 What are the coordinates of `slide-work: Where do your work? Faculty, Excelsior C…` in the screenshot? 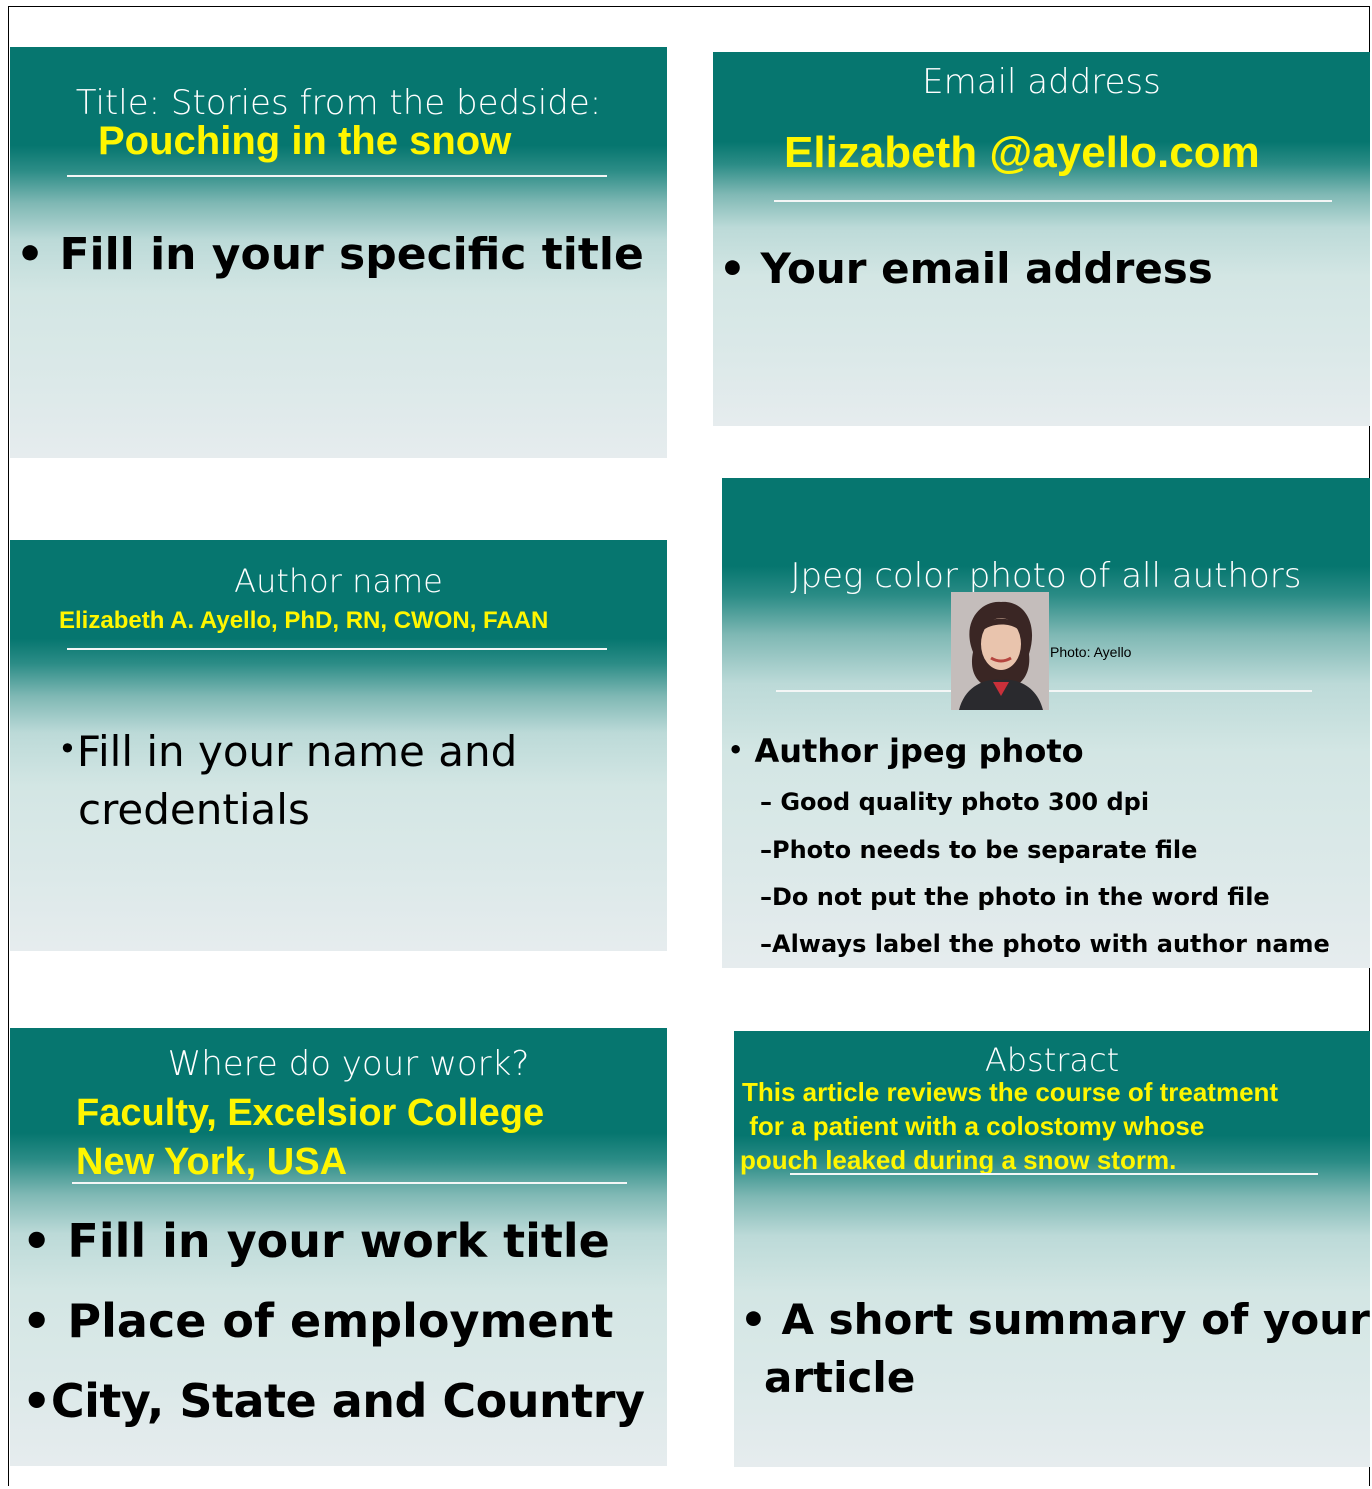 It's located at (338, 1247).